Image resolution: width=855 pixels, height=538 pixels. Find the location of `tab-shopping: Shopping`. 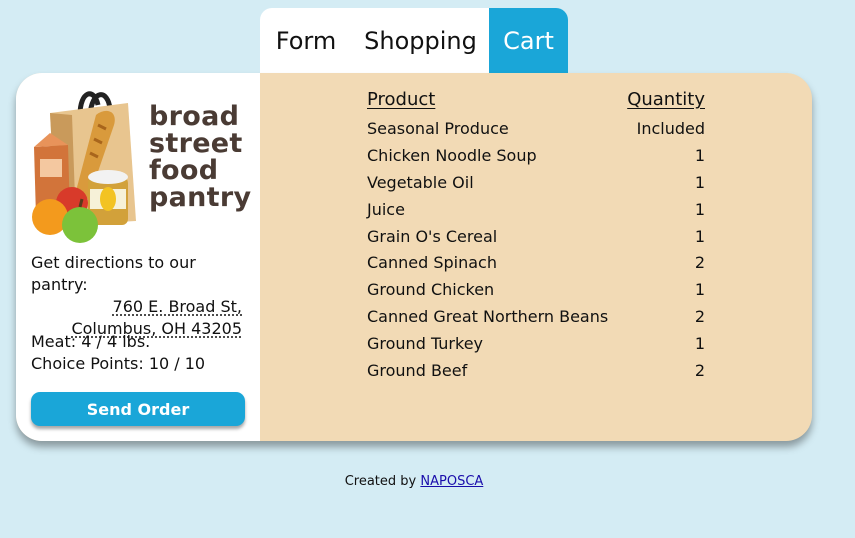

tab-shopping: Shopping is located at coordinates (420, 41).